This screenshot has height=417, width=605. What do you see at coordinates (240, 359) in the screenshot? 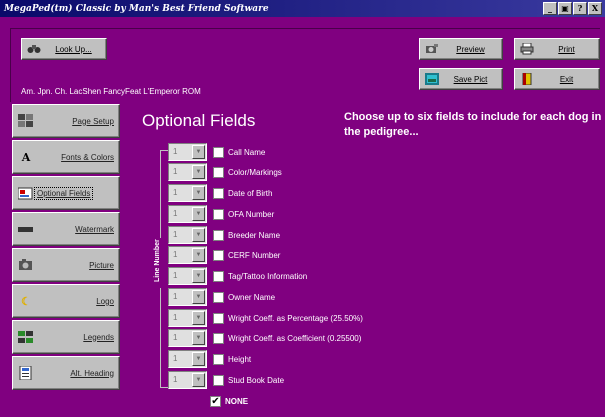
I see `field-label: Height` at bounding box center [240, 359].